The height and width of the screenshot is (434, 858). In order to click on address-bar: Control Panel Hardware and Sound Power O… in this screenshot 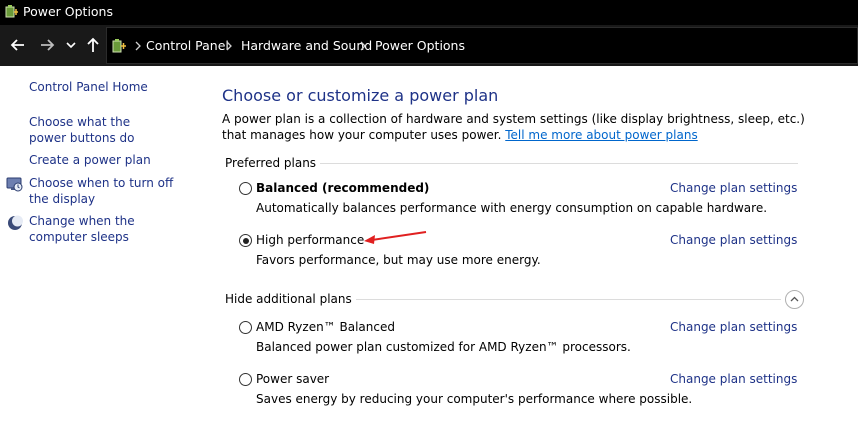, I will do `click(482, 45)`.